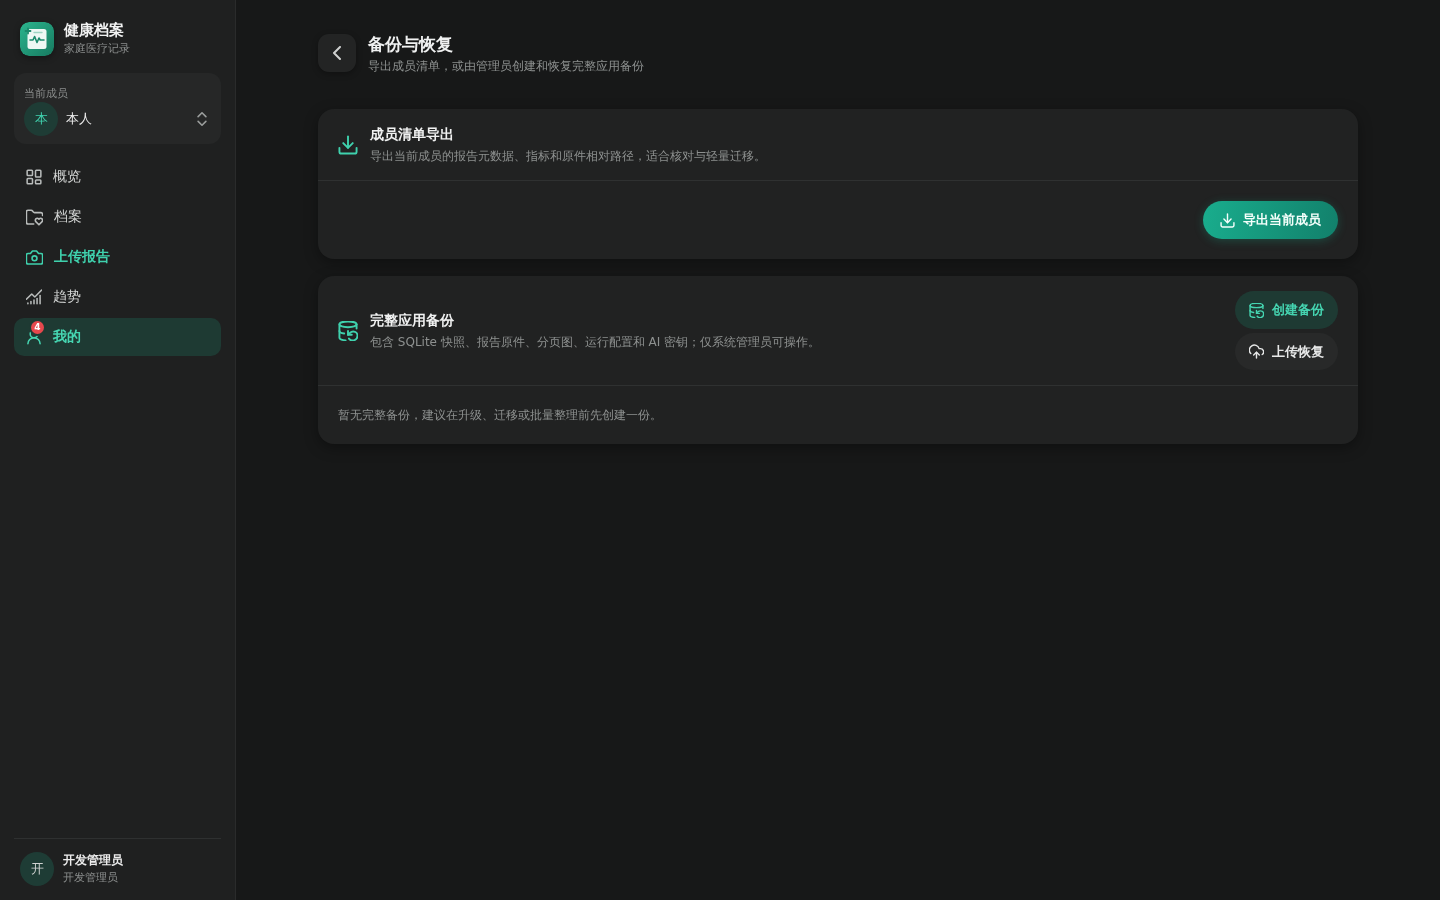  Describe the element at coordinates (568, 156) in the screenshot. I see `card-description: 导出当前成员的报告元数据、指标和原件相对路径，适合核对与轻量迁移。` at that location.